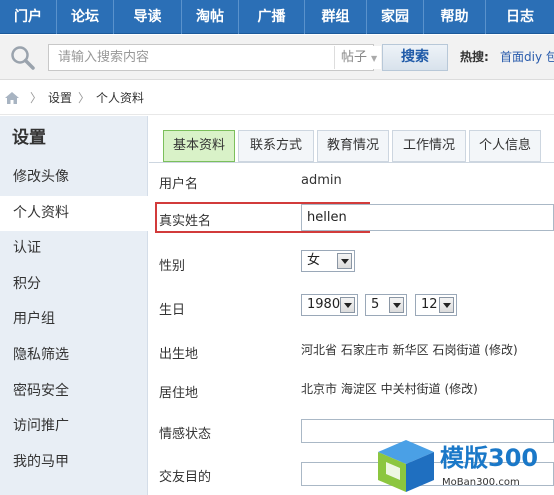 Image resolution: width=554 pixels, height=495 pixels. What do you see at coordinates (527, 56) in the screenshot?
I see `hot-search-link: 首面diy 包` at bounding box center [527, 56].